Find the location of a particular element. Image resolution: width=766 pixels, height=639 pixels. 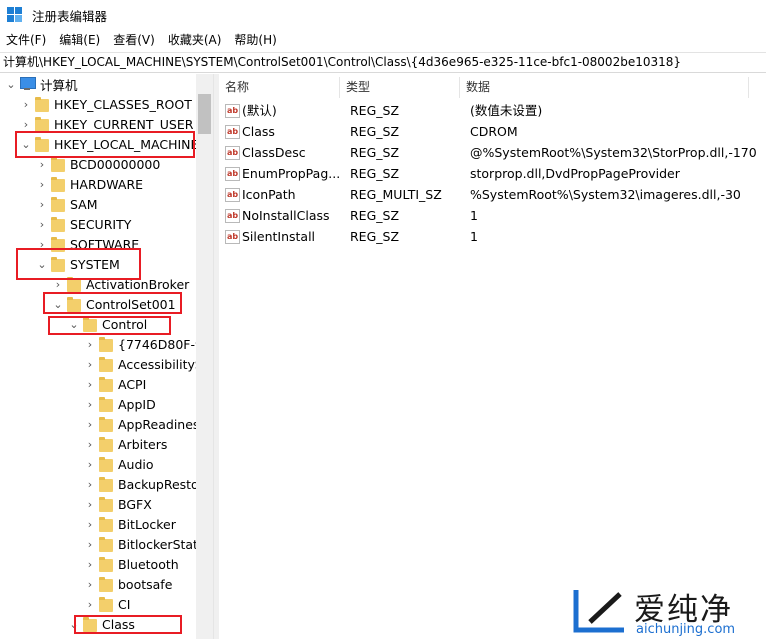

value-name: SilentInstall is located at coordinates (279, 236).